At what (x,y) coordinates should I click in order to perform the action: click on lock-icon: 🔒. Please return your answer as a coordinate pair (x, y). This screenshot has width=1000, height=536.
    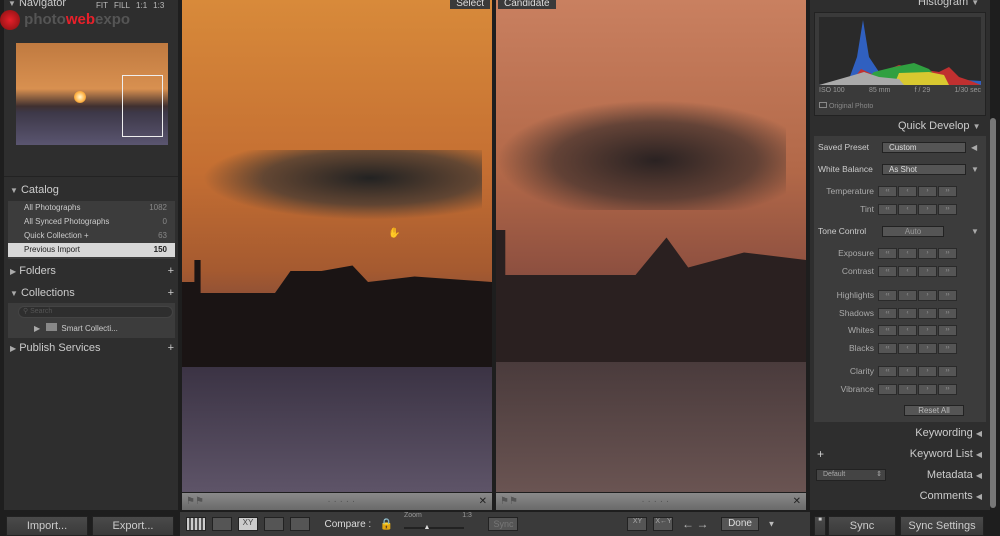
    Looking at the image, I should click on (387, 525).